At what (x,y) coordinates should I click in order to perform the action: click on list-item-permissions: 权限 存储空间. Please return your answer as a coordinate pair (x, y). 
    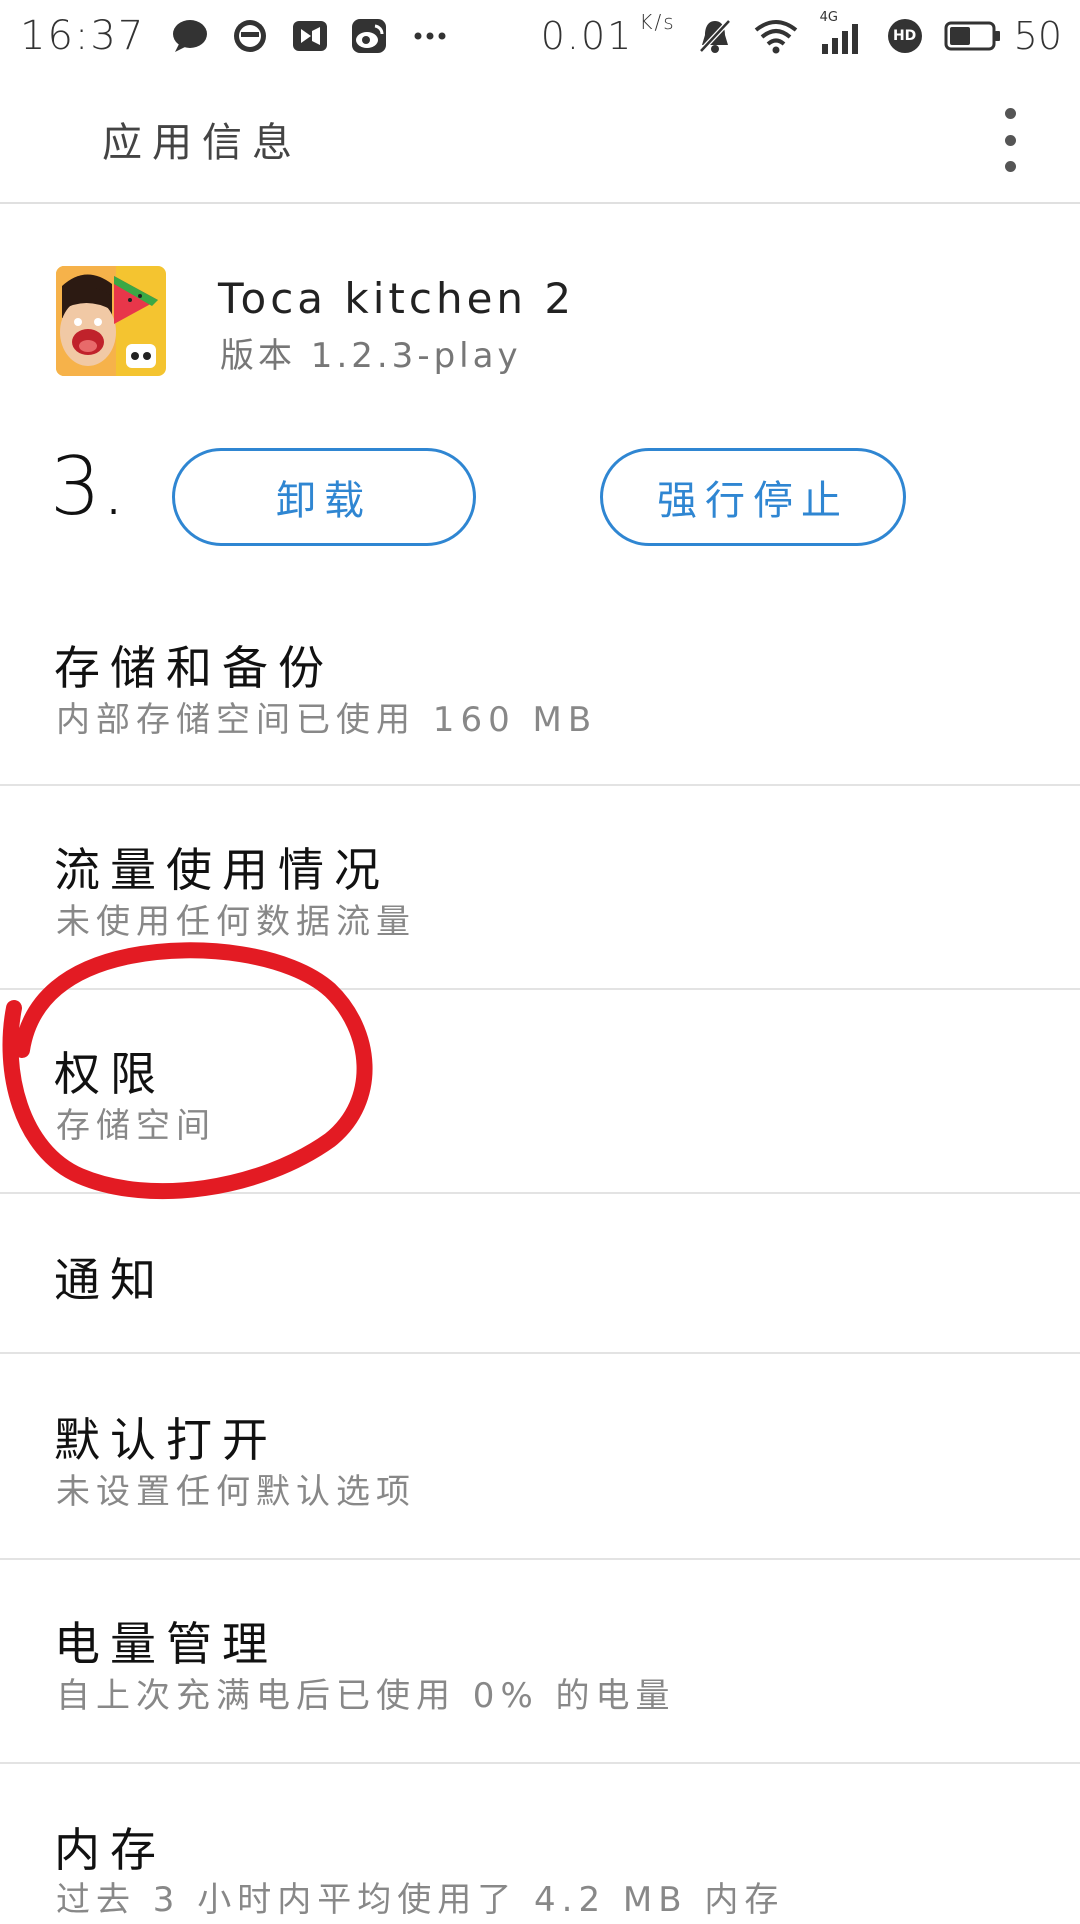
    Looking at the image, I should click on (540, 1092).